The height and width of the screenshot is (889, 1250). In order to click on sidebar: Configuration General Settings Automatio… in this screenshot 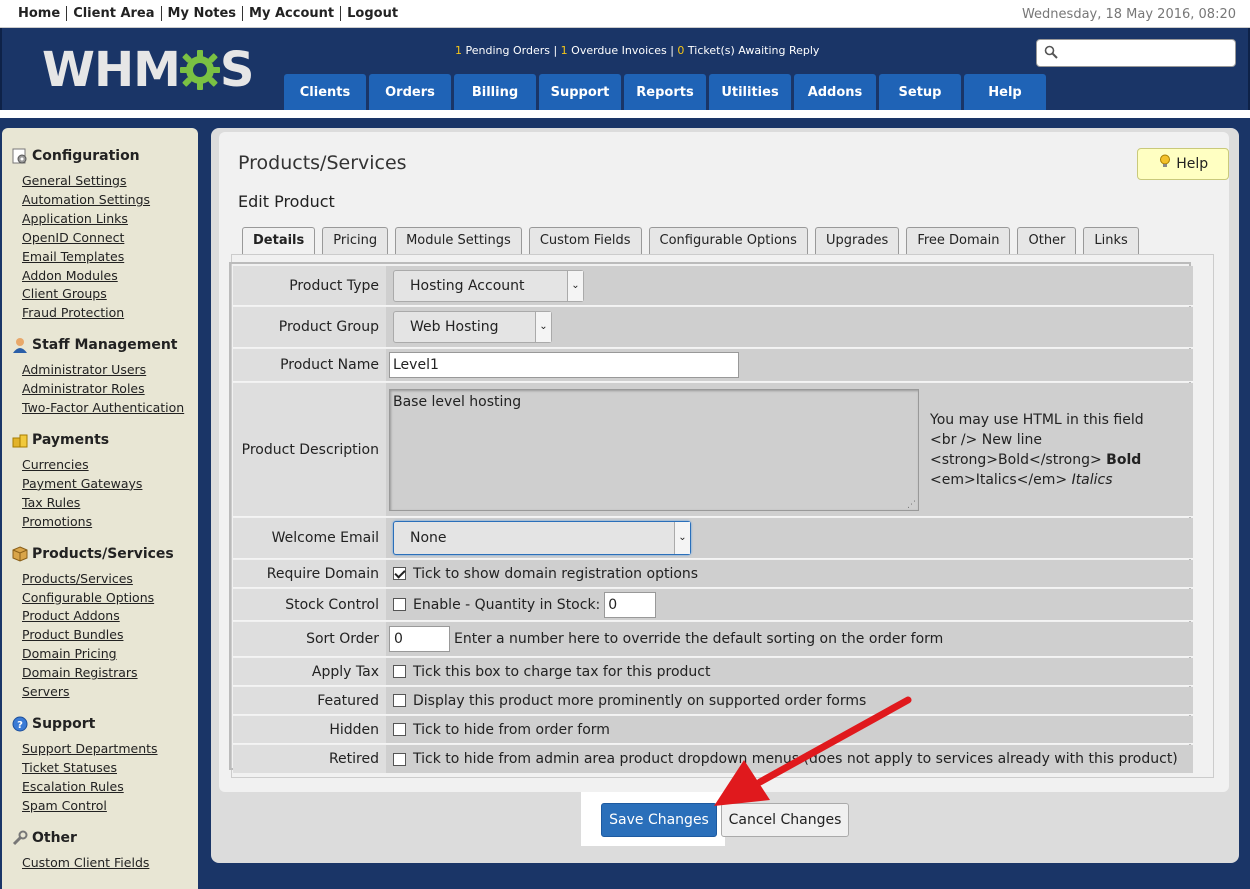, I will do `click(100, 508)`.